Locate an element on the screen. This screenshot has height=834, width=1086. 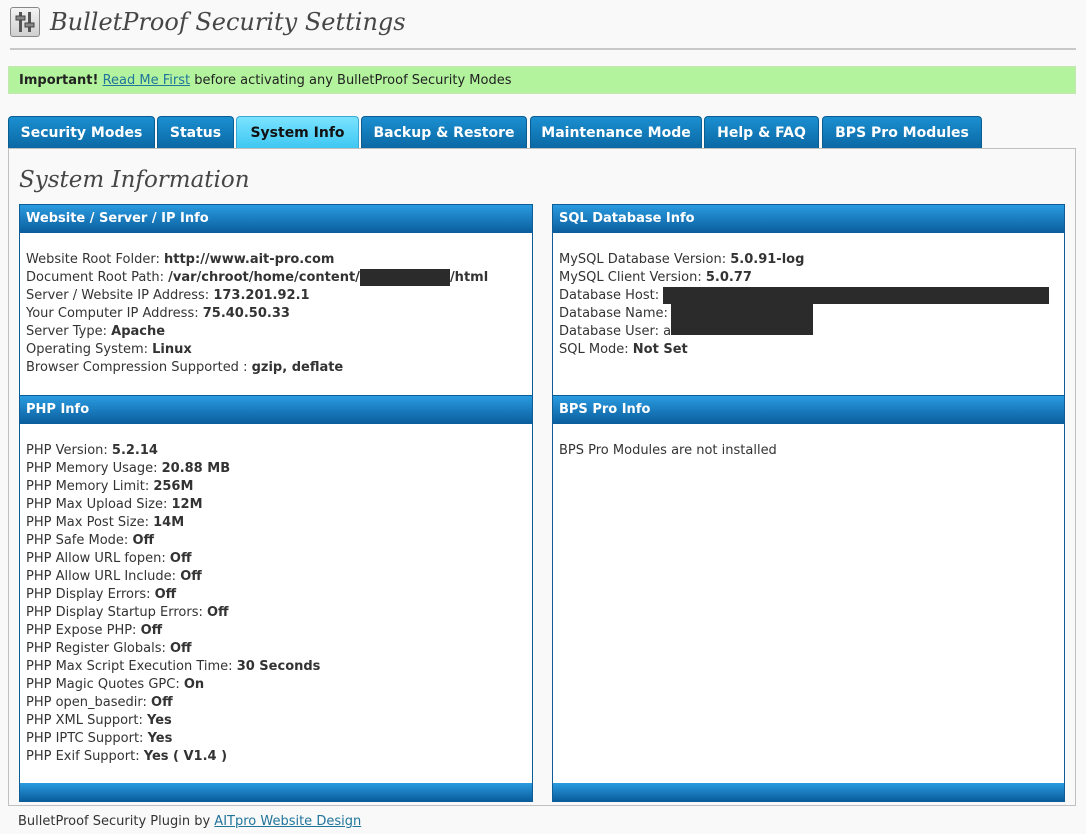
info-row: PHP Safe Mode: Off is located at coordinates (90, 540).